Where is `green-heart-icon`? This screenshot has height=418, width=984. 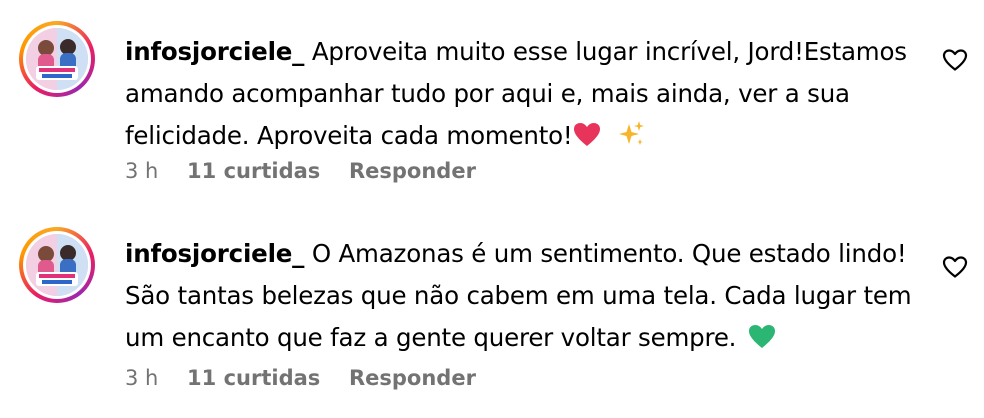
green-heart-icon is located at coordinates (762, 337).